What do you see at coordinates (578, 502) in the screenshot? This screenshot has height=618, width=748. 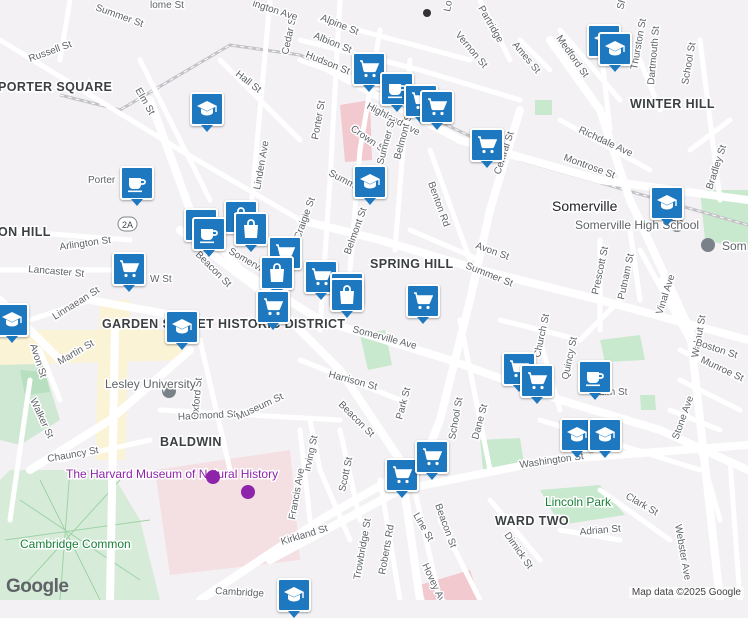 I see `poi-lincoln-park: Lincoln Park` at bounding box center [578, 502].